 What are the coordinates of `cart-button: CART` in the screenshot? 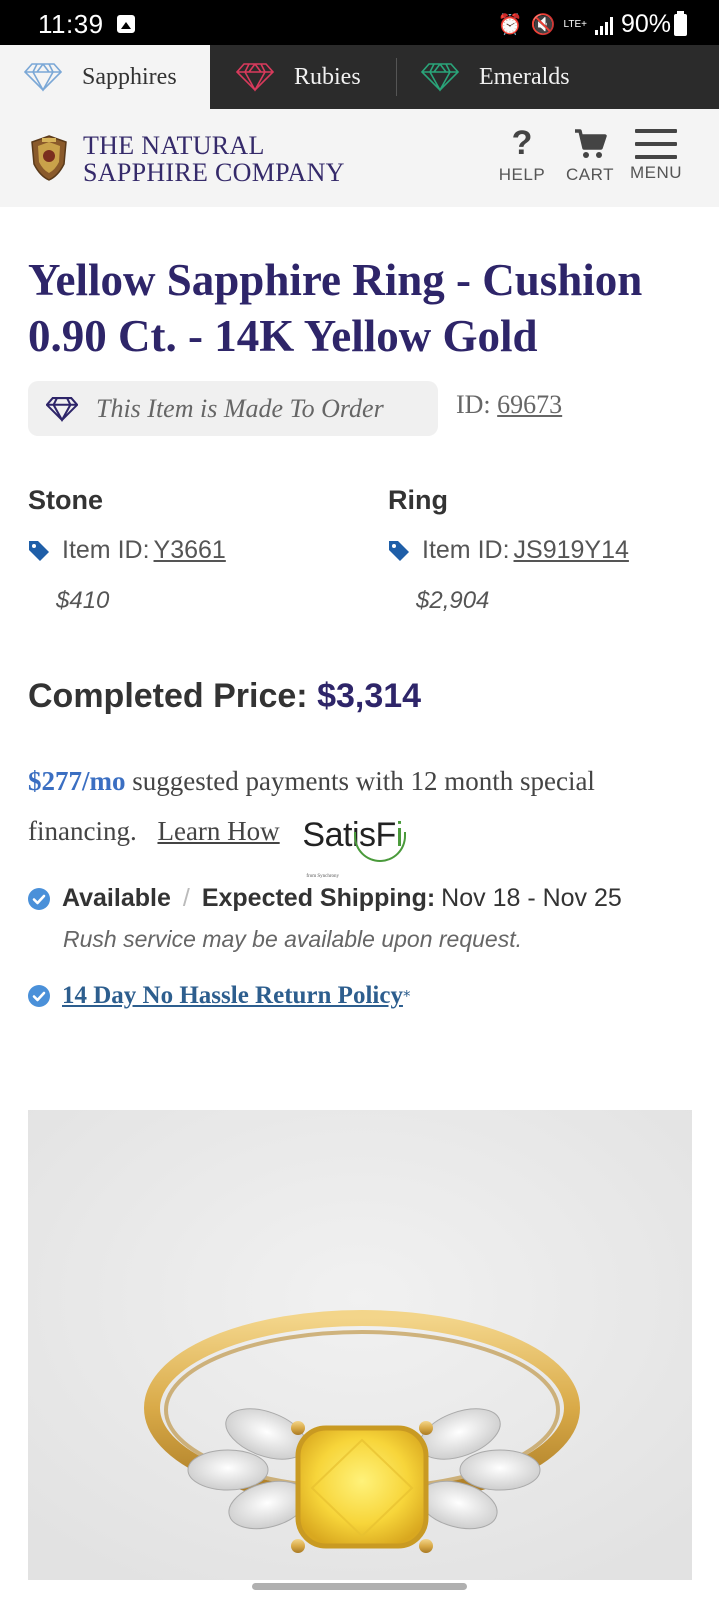 It's located at (590, 155).